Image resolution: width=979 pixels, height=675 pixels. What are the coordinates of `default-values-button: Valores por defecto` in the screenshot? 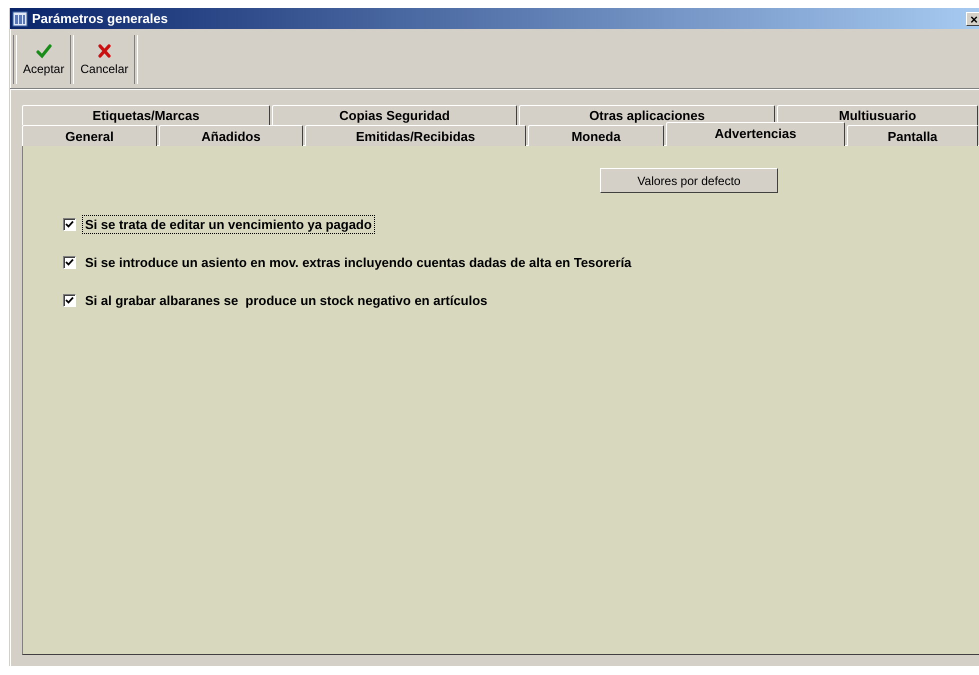 It's located at (689, 180).